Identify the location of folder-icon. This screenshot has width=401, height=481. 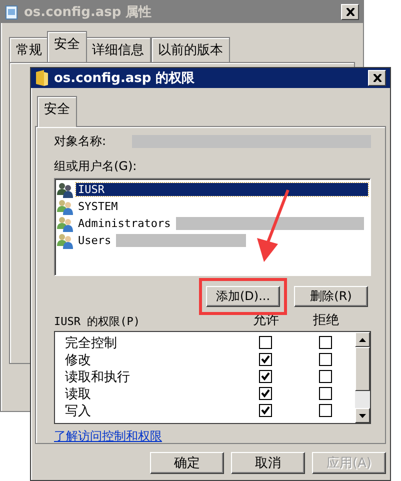
(42, 78).